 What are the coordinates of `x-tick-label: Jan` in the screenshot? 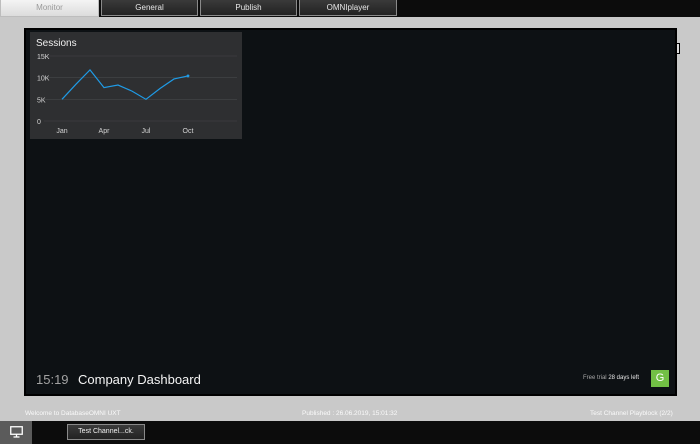 It's located at (61, 131).